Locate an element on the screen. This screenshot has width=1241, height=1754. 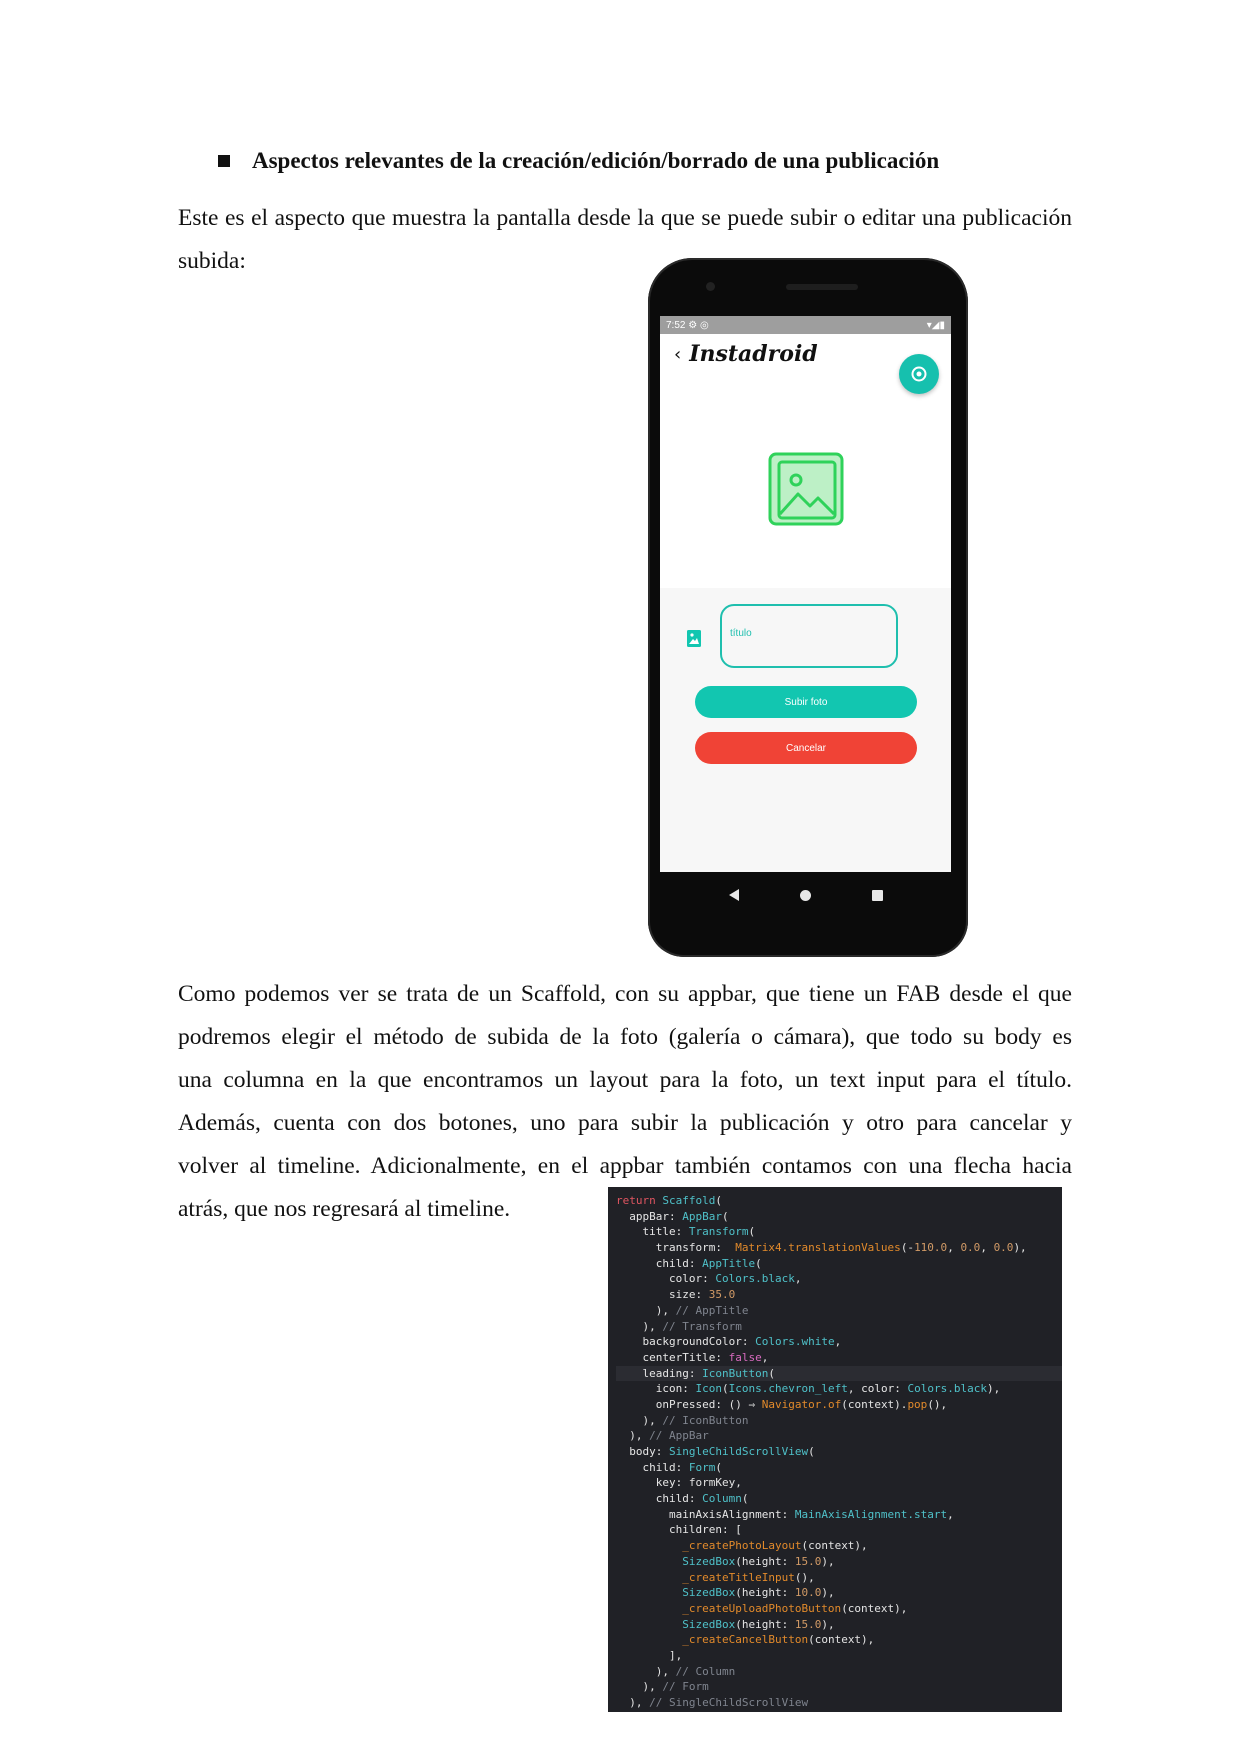
code-line: _createPhotoLayout(context), is located at coordinates (775, 1546).